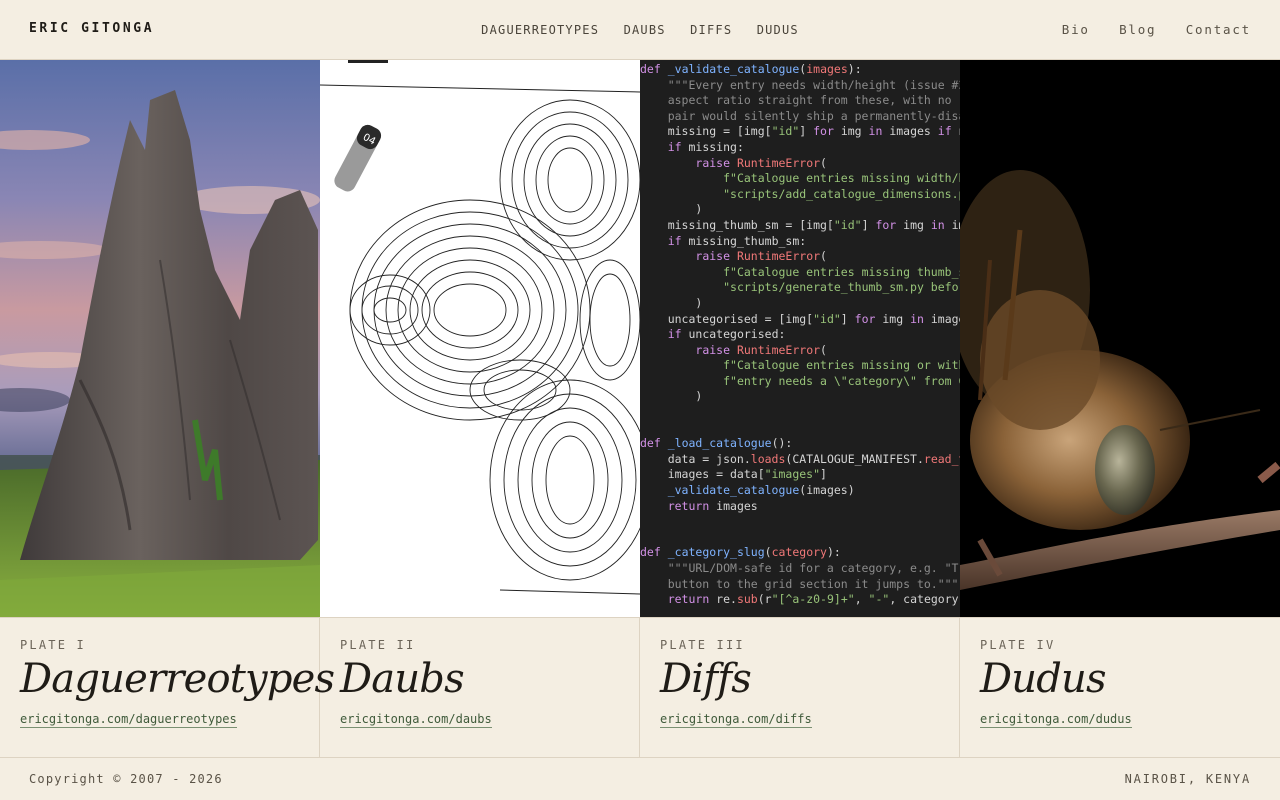  What do you see at coordinates (1076, 29) in the screenshot?
I see `nav-bio: Bio` at bounding box center [1076, 29].